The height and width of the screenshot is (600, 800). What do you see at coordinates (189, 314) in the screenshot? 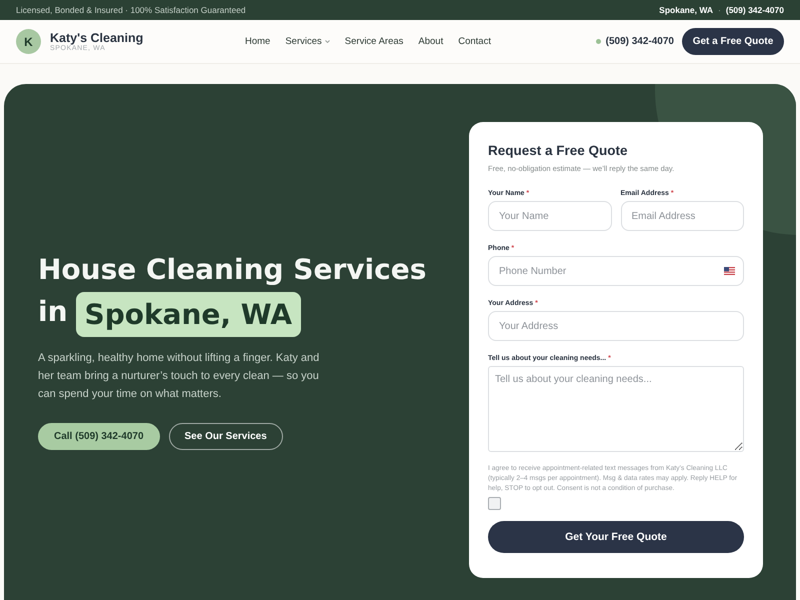
I see `location-highlight: Spokane, WA` at bounding box center [189, 314].